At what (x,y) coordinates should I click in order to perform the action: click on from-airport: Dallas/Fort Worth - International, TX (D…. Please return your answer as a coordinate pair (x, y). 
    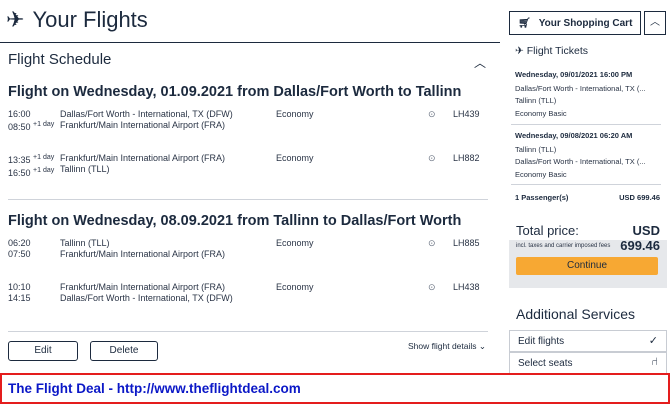
    Looking at the image, I should click on (146, 114).